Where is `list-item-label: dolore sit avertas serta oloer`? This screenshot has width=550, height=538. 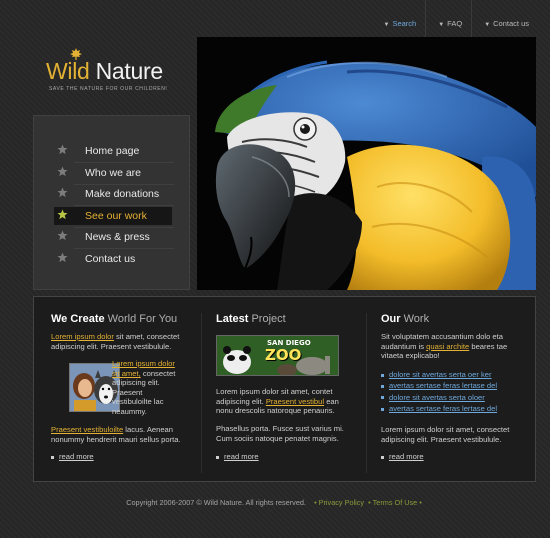
list-item-label: dolore sit avertas serta oloer is located at coordinates (437, 397).